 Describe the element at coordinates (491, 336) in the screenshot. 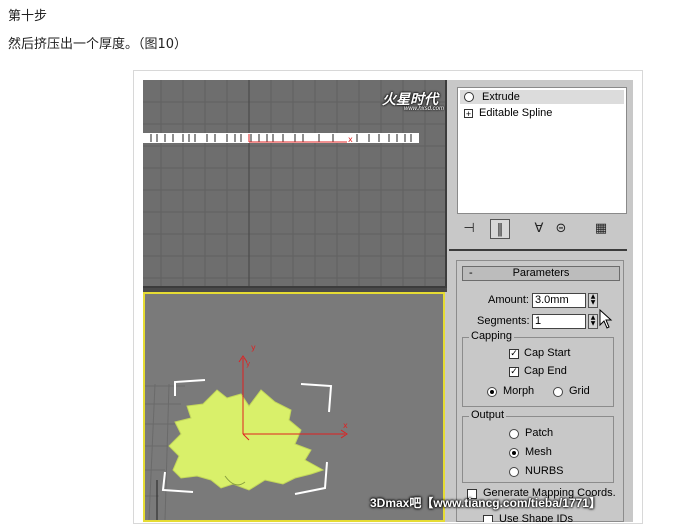

I see `capping-title: Capping` at that location.